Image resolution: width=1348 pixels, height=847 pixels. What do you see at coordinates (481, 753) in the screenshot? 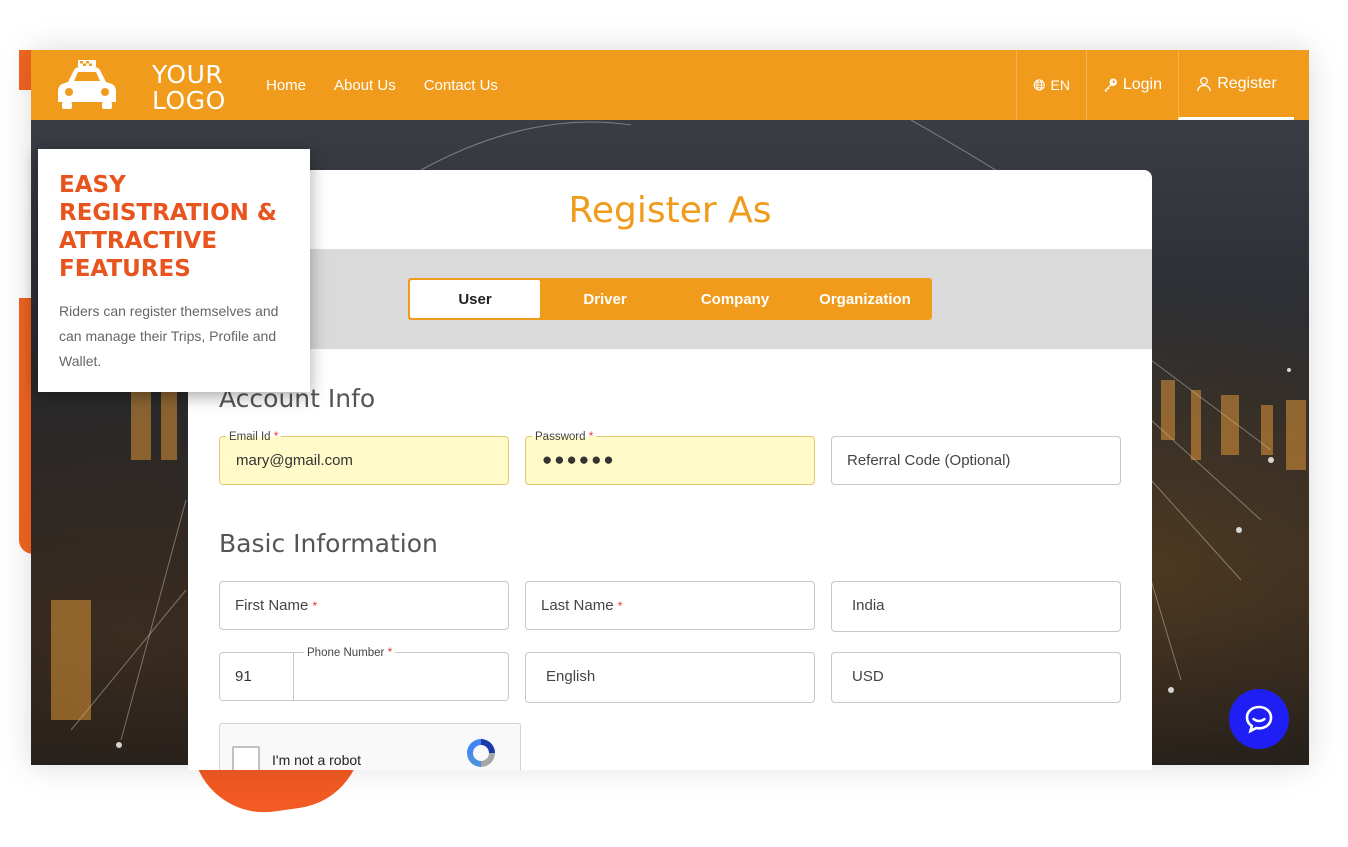
I see `recaptcha-icon` at bounding box center [481, 753].